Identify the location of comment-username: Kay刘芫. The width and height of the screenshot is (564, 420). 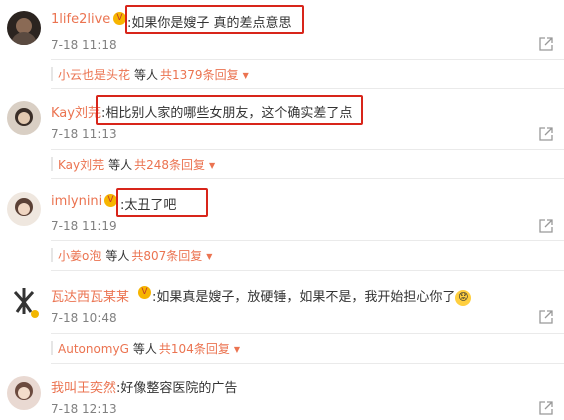
(76, 111).